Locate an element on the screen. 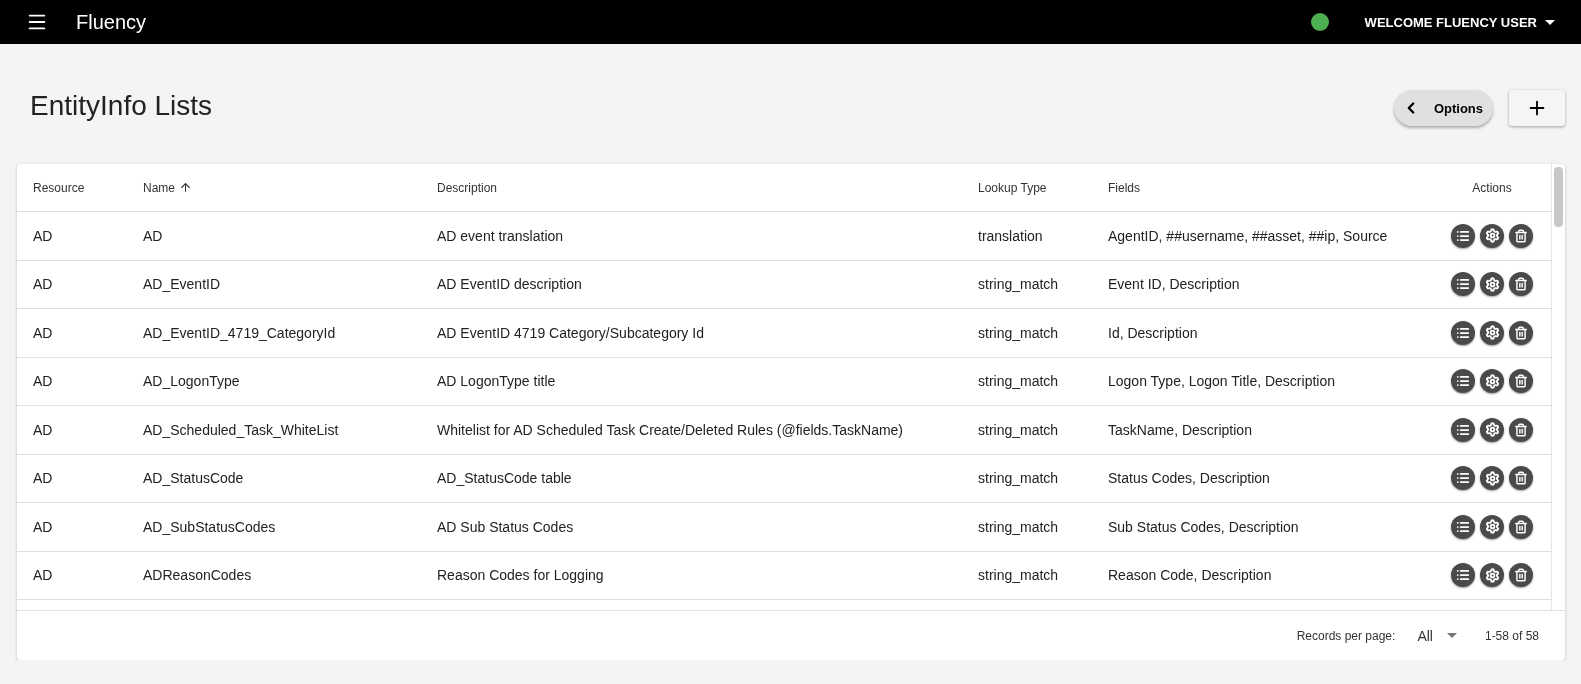  table-cell-text: AD_LogonType is located at coordinates (192, 381).